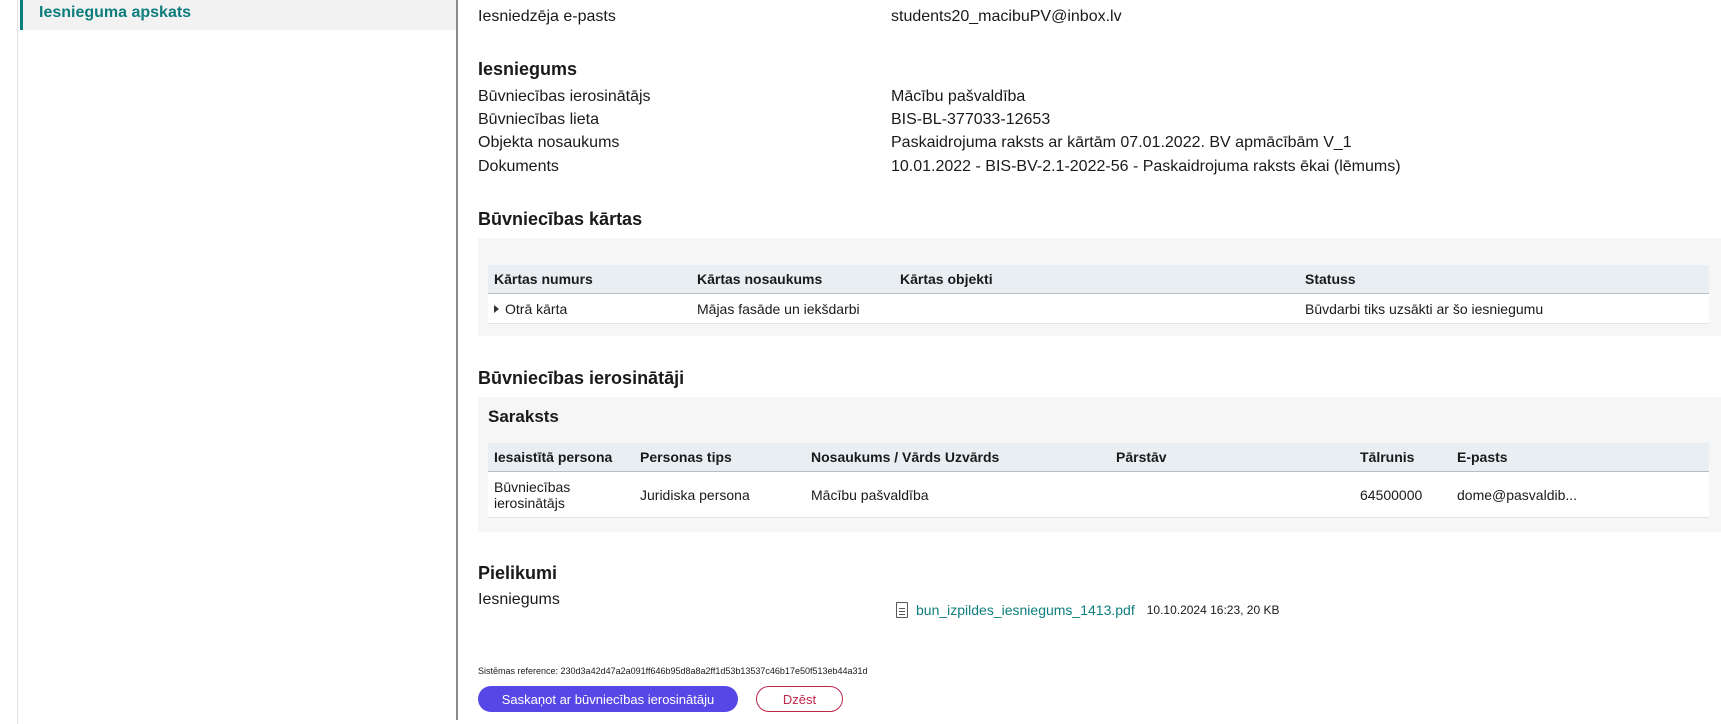 This screenshot has width=1721, height=724. I want to click on list-title: Saraksts, so click(523, 416).